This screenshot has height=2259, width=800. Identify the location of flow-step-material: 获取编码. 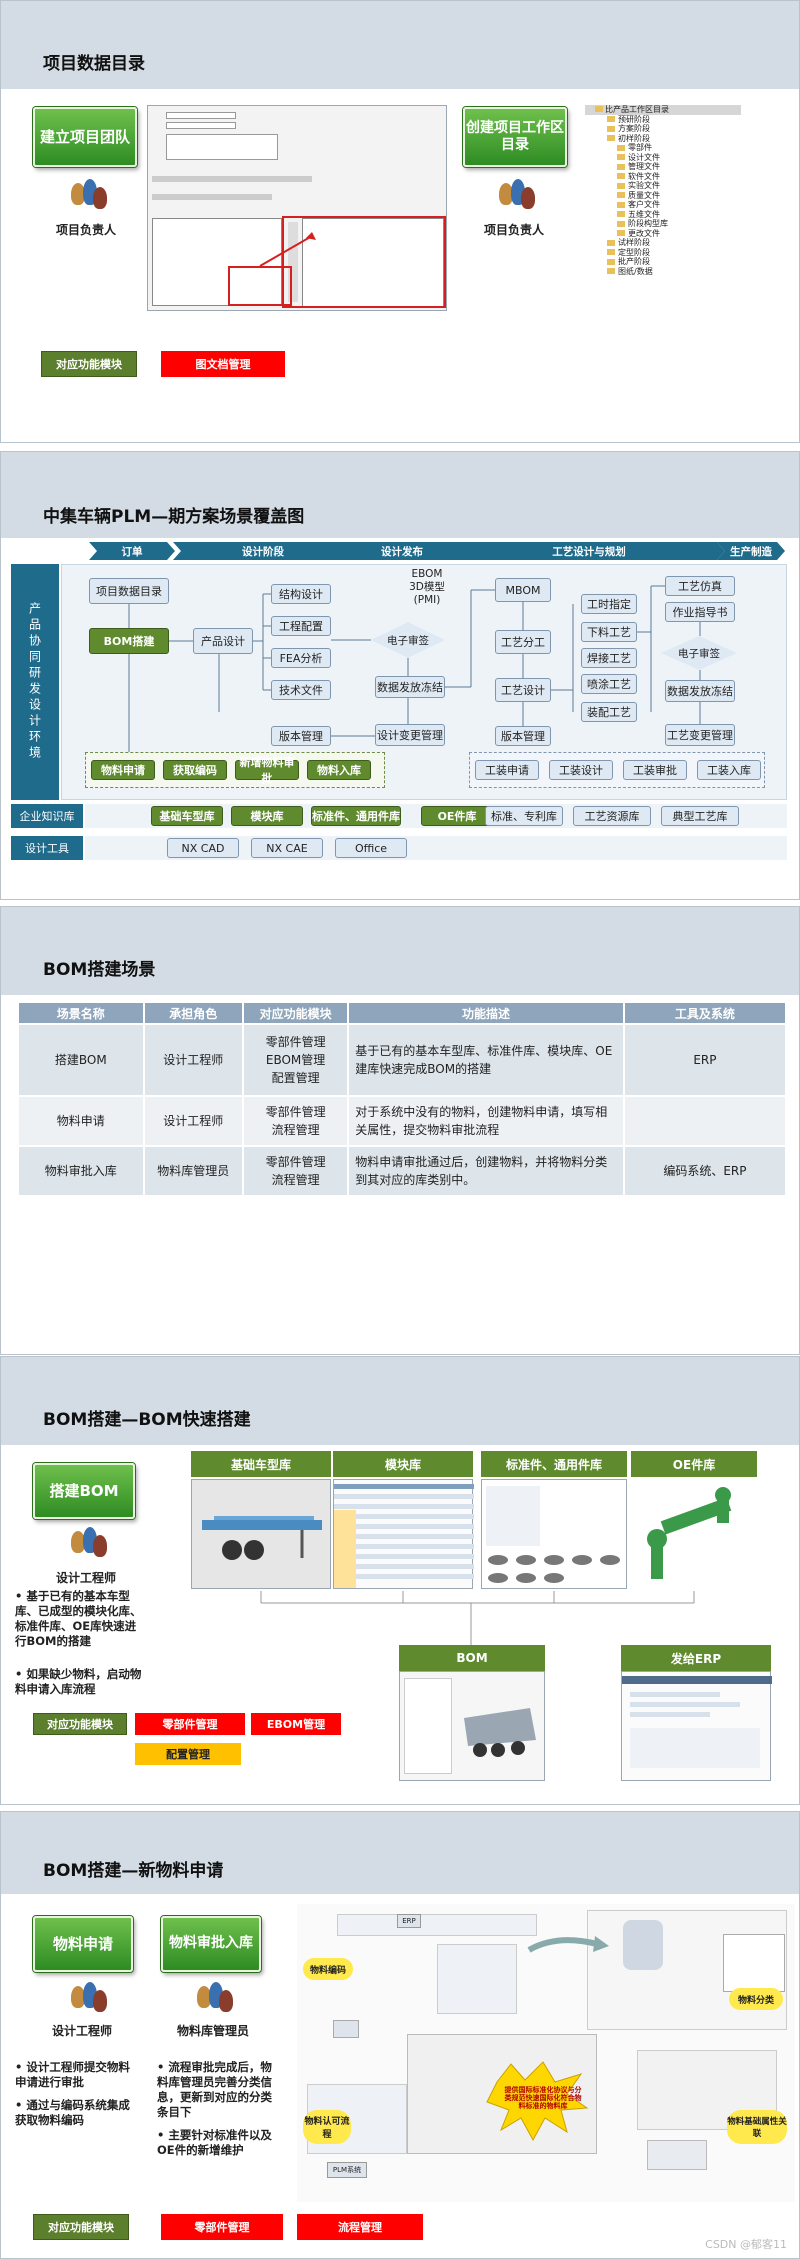
(195, 770).